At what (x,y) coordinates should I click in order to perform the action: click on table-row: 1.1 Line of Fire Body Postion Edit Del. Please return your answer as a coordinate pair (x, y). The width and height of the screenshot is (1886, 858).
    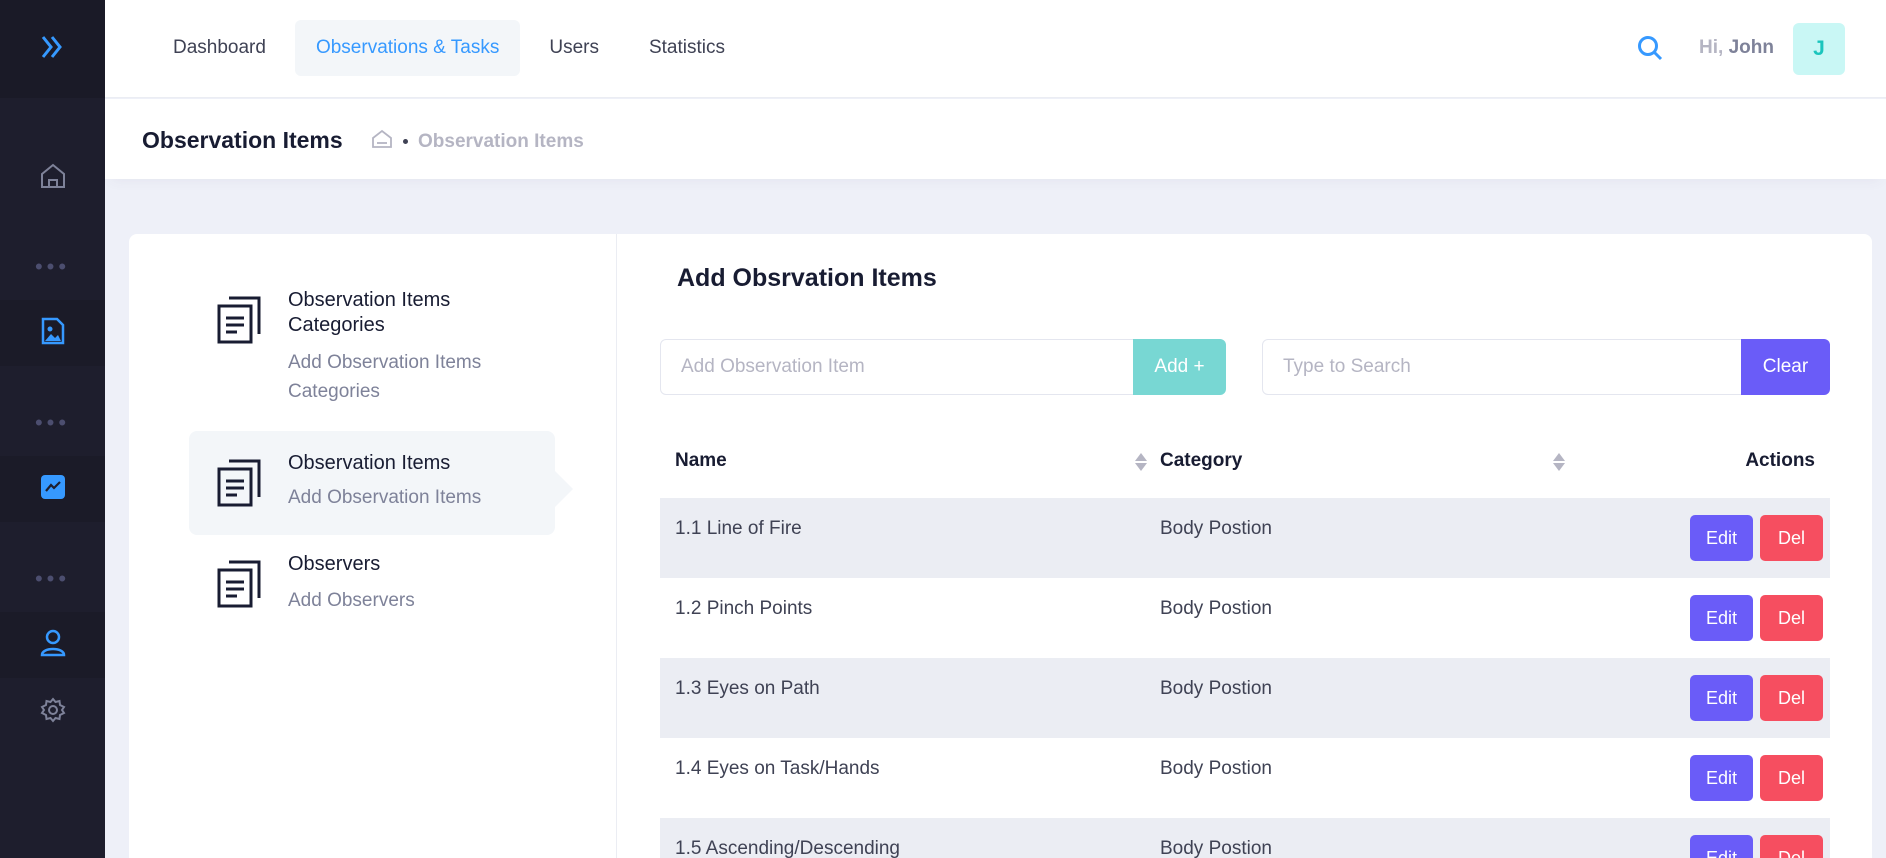
    Looking at the image, I should click on (1245, 538).